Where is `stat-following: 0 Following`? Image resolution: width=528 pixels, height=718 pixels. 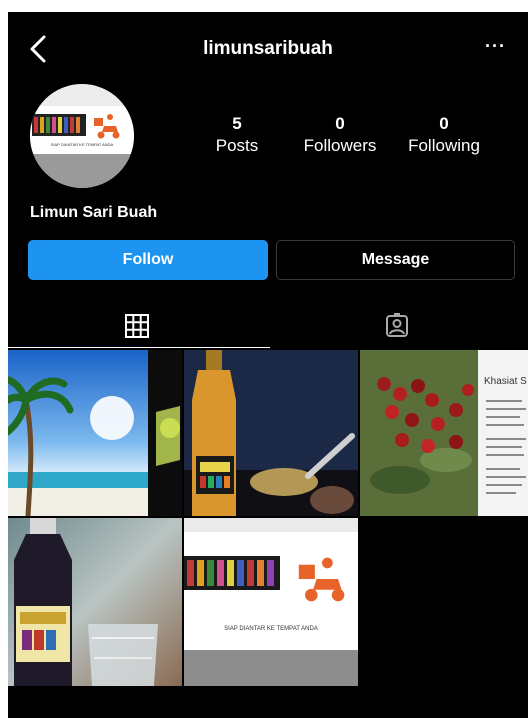 stat-following: 0 Following is located at coordinates (444, 135).